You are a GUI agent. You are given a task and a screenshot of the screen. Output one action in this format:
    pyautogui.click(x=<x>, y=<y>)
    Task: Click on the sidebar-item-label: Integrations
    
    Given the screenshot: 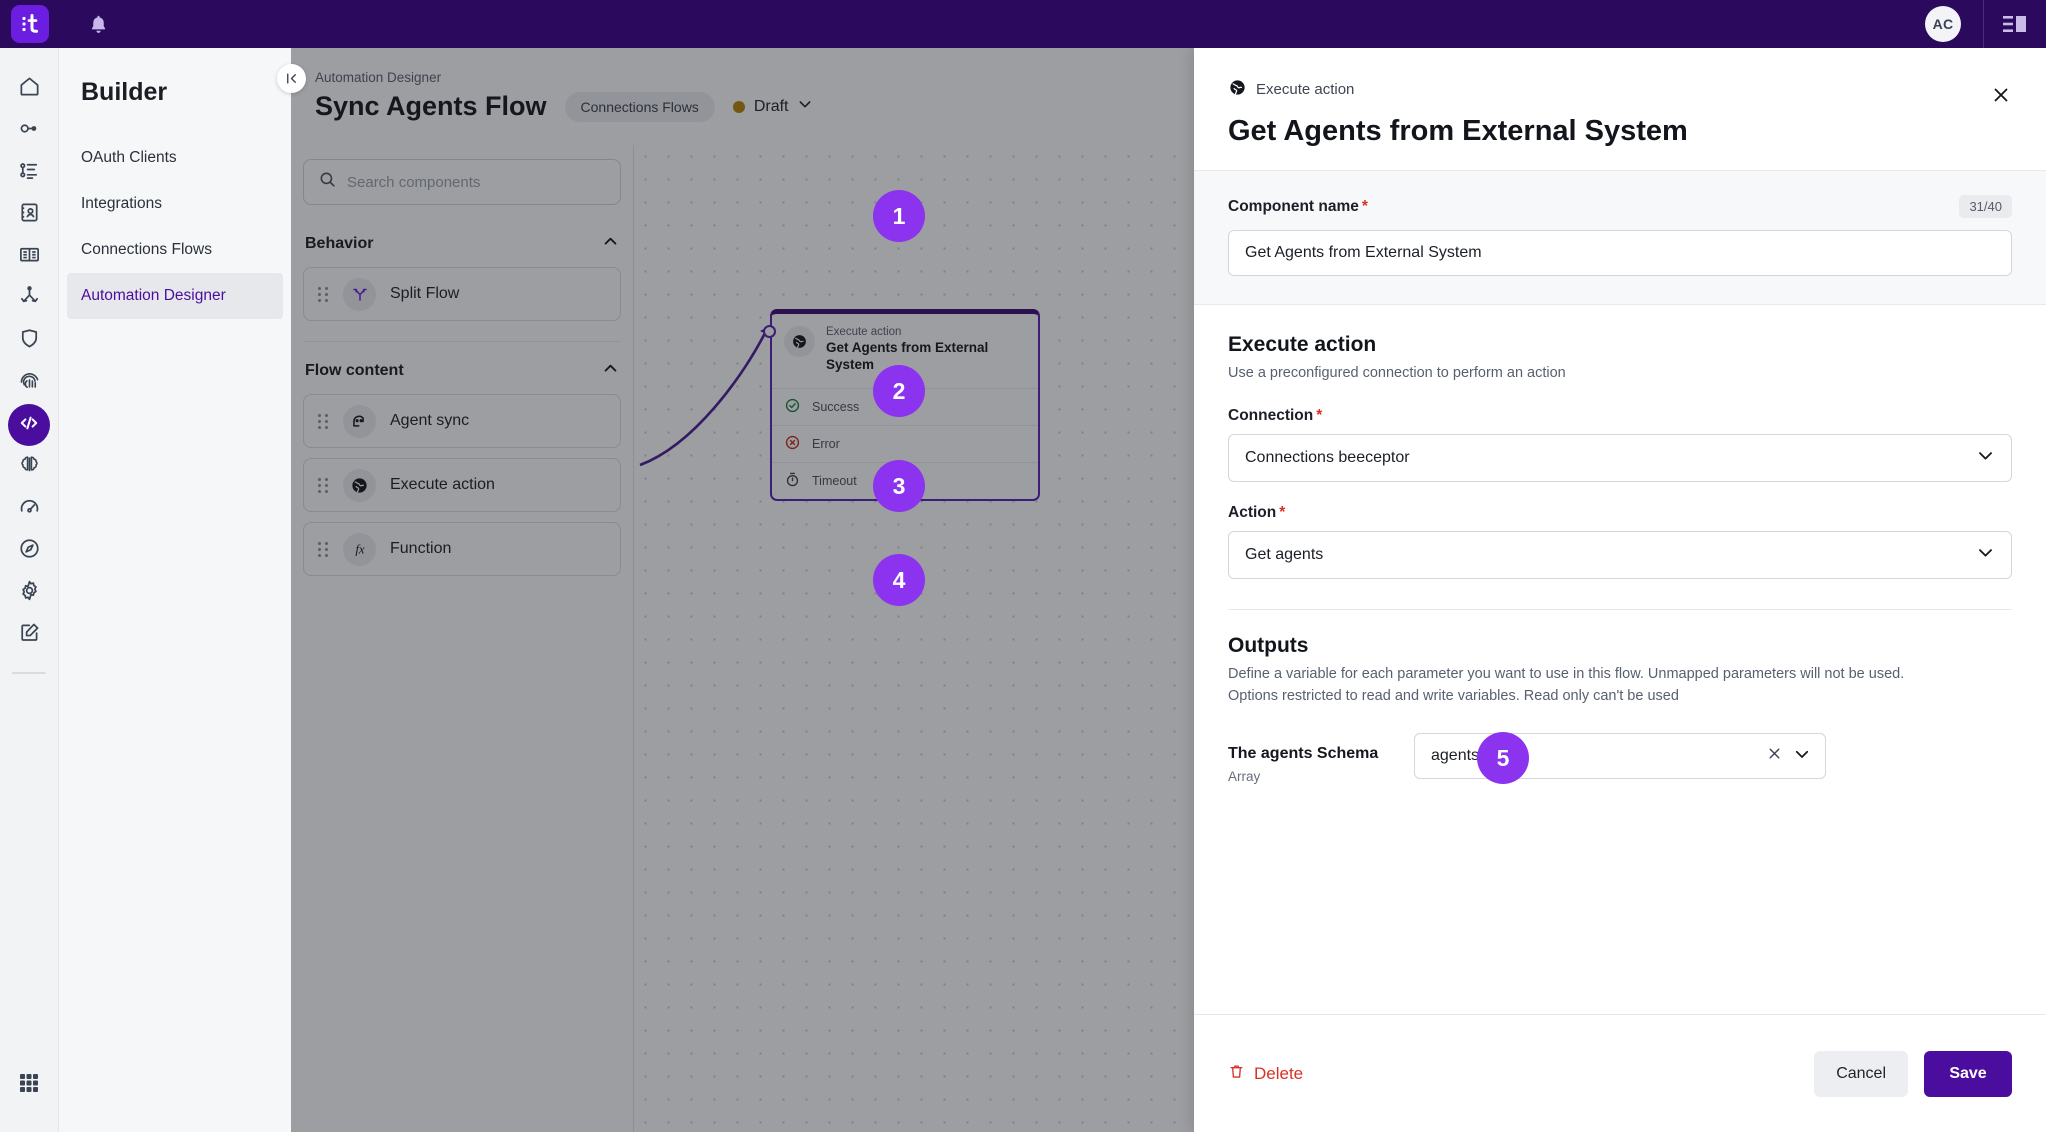 What is the action you would take?
    pyautogui.click(x=121, y=203)
    